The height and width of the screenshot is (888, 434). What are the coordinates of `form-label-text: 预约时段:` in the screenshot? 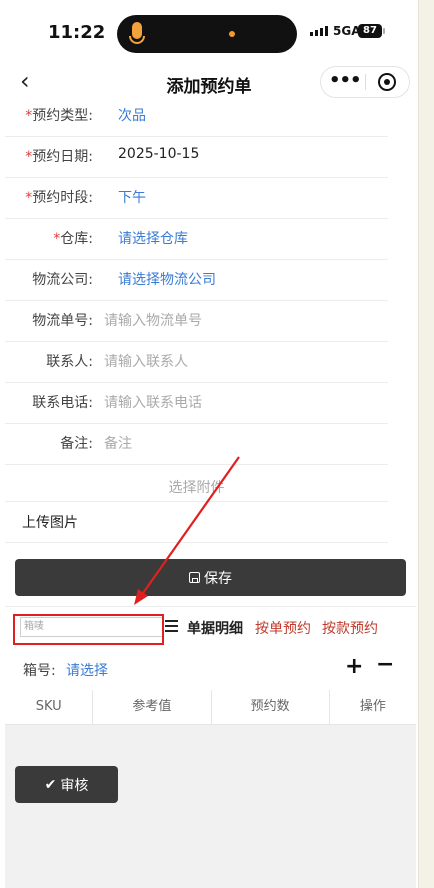 It's located at (62, 198).